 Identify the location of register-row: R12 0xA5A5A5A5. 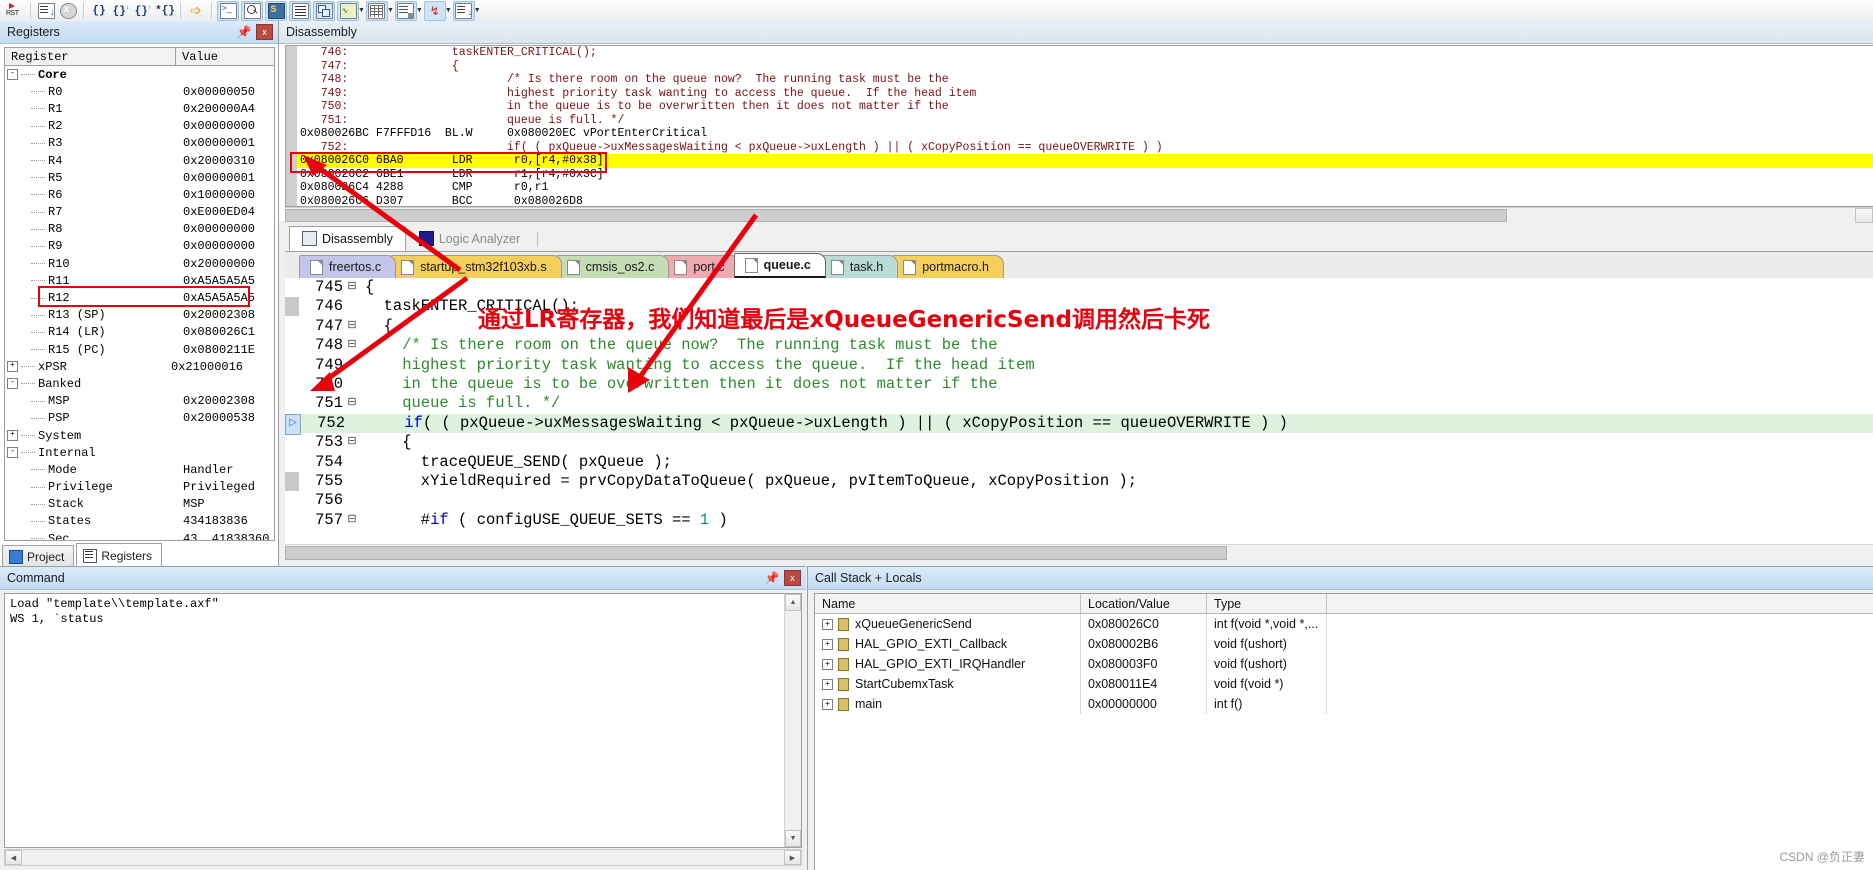
(139, 297).